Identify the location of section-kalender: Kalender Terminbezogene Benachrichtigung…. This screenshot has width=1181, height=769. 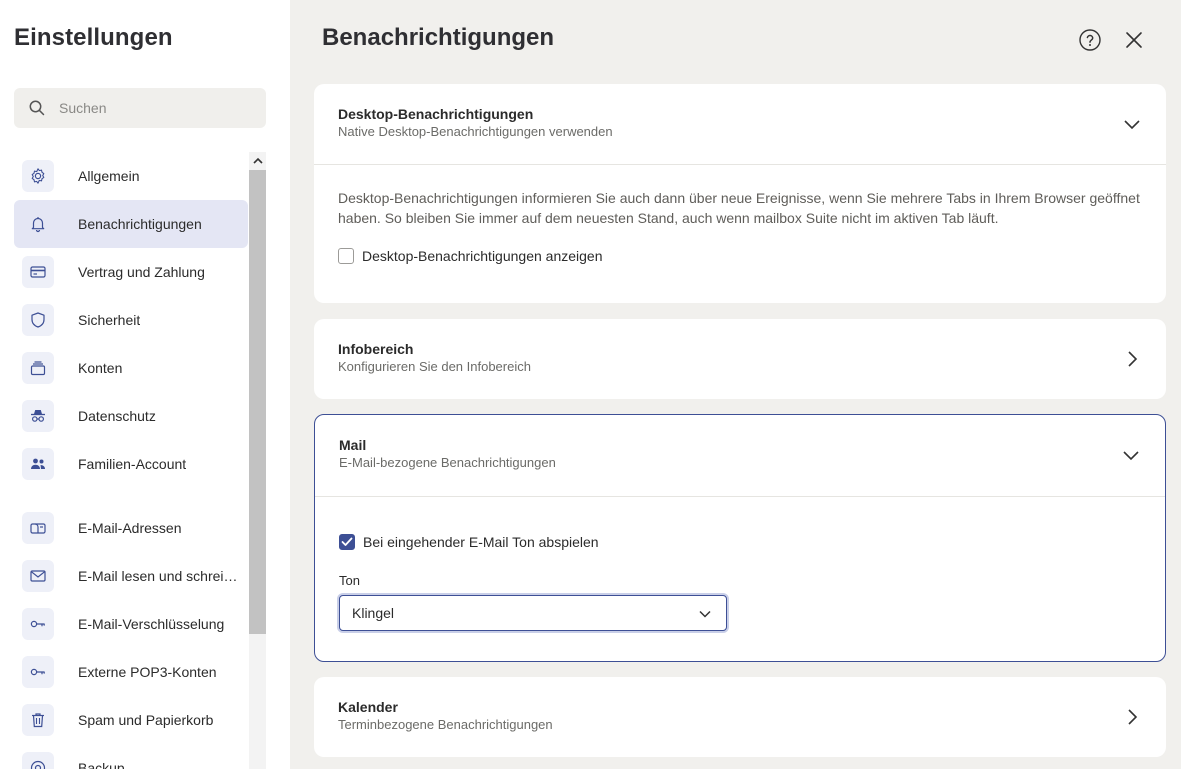
(740, 717).